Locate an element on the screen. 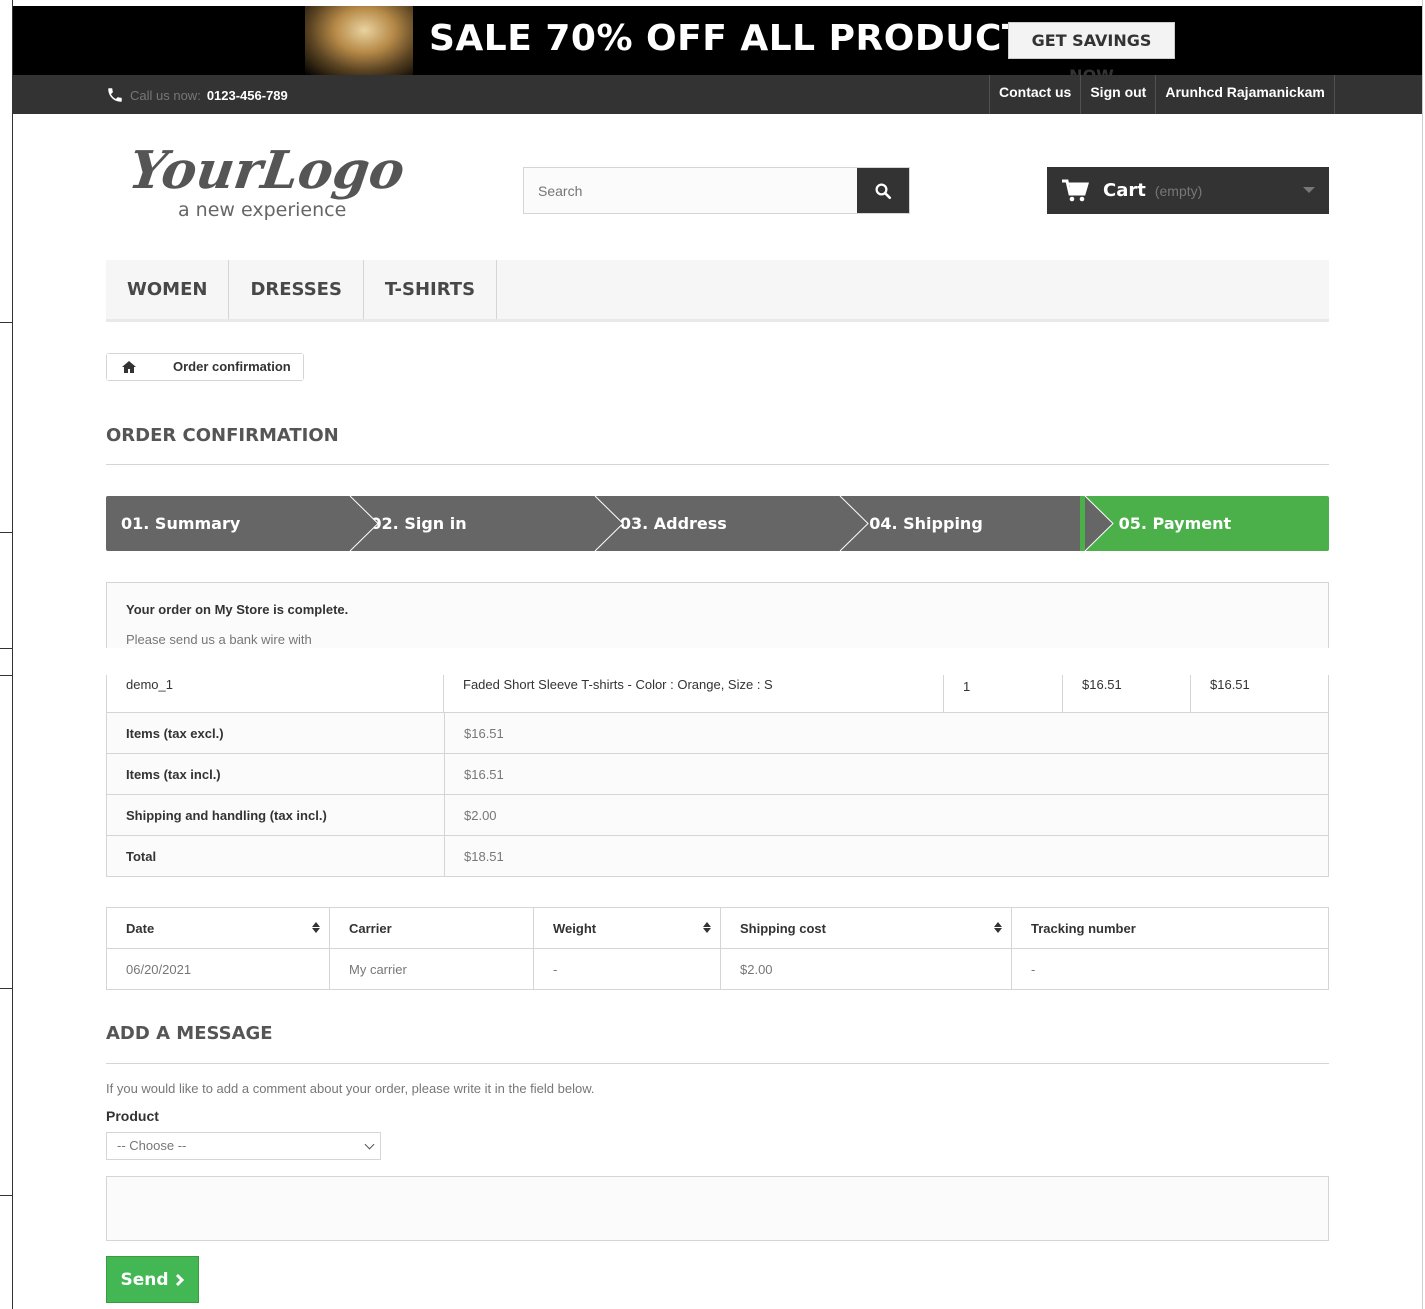 The image size is (1425, 1309). ship-carrier: My carrier is located at coordinates (431, 969).